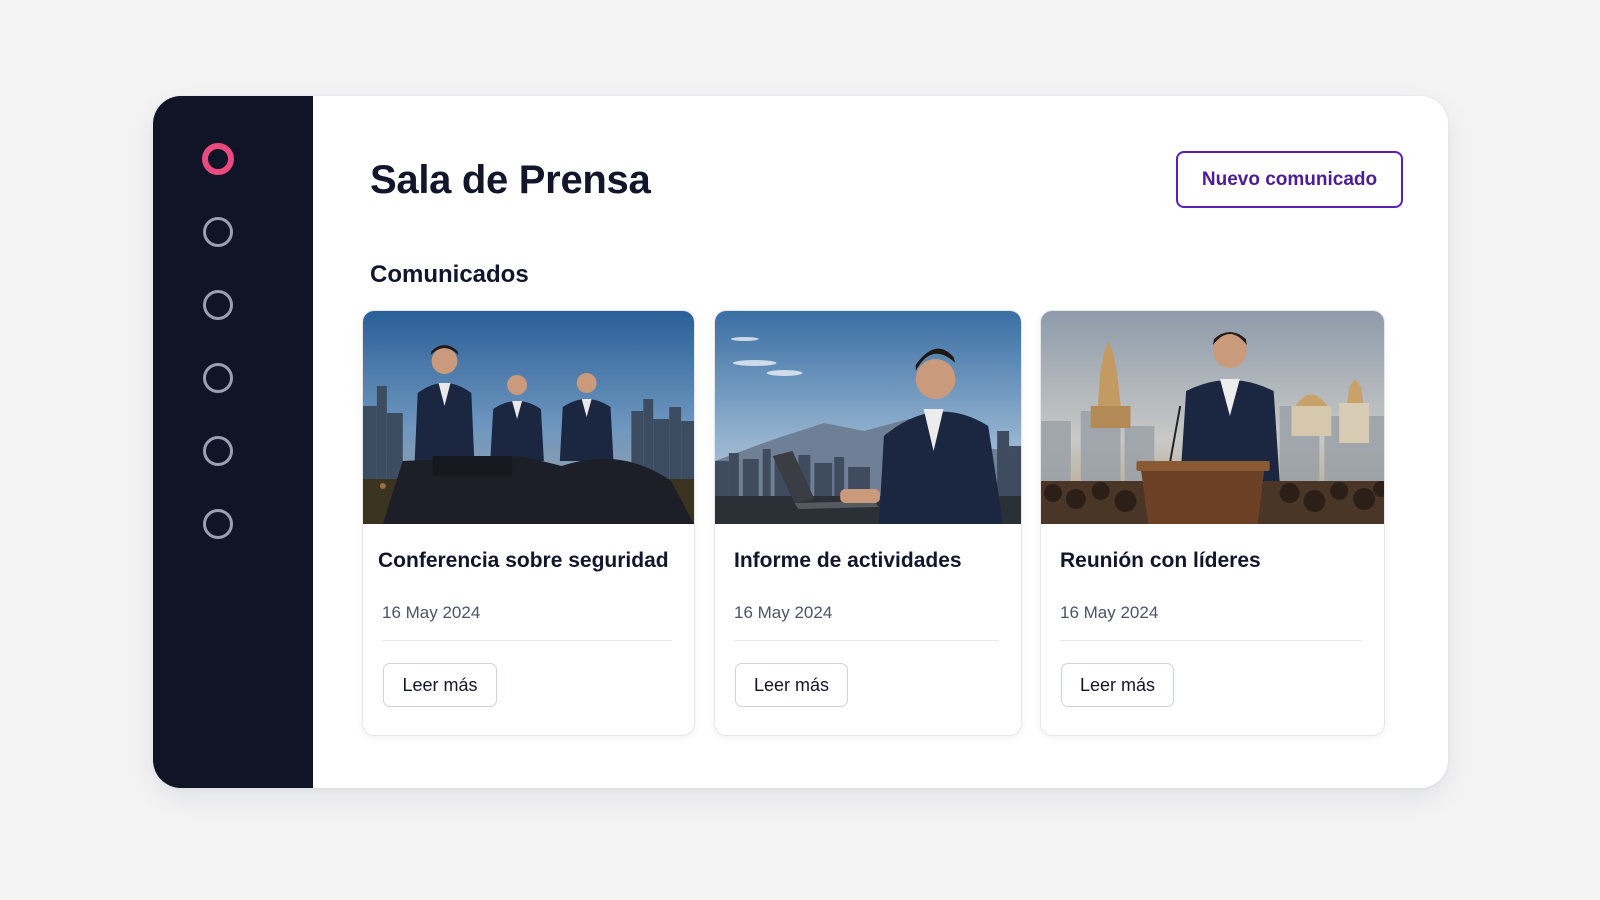 This screenshot has height=900, width=1600. Describe the element at coordinates (218, 159) in the screenshot. I see `sidebar-item-active-icon` at that location.